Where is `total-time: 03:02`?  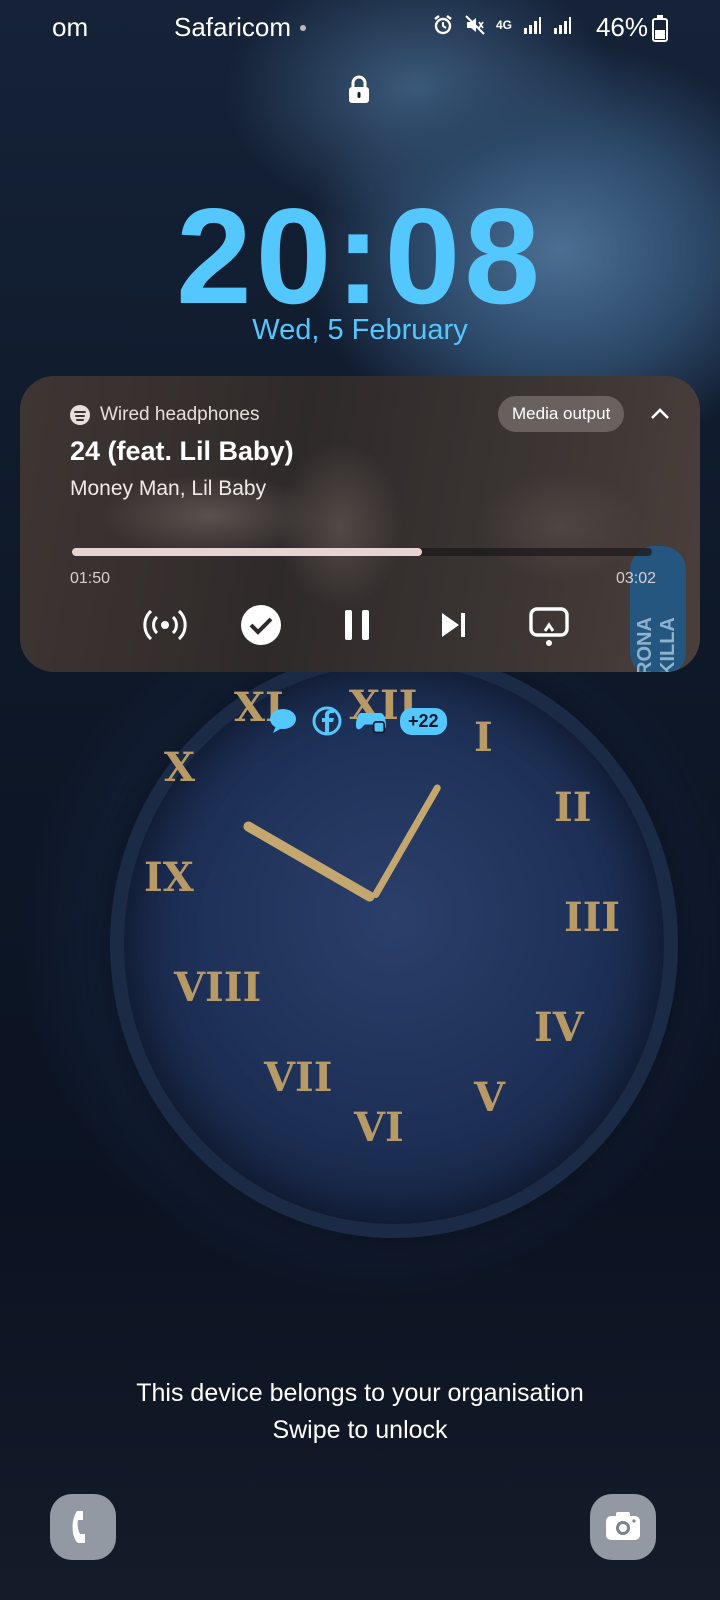
total-time: 03:02 is located at coordinates (635, 578).